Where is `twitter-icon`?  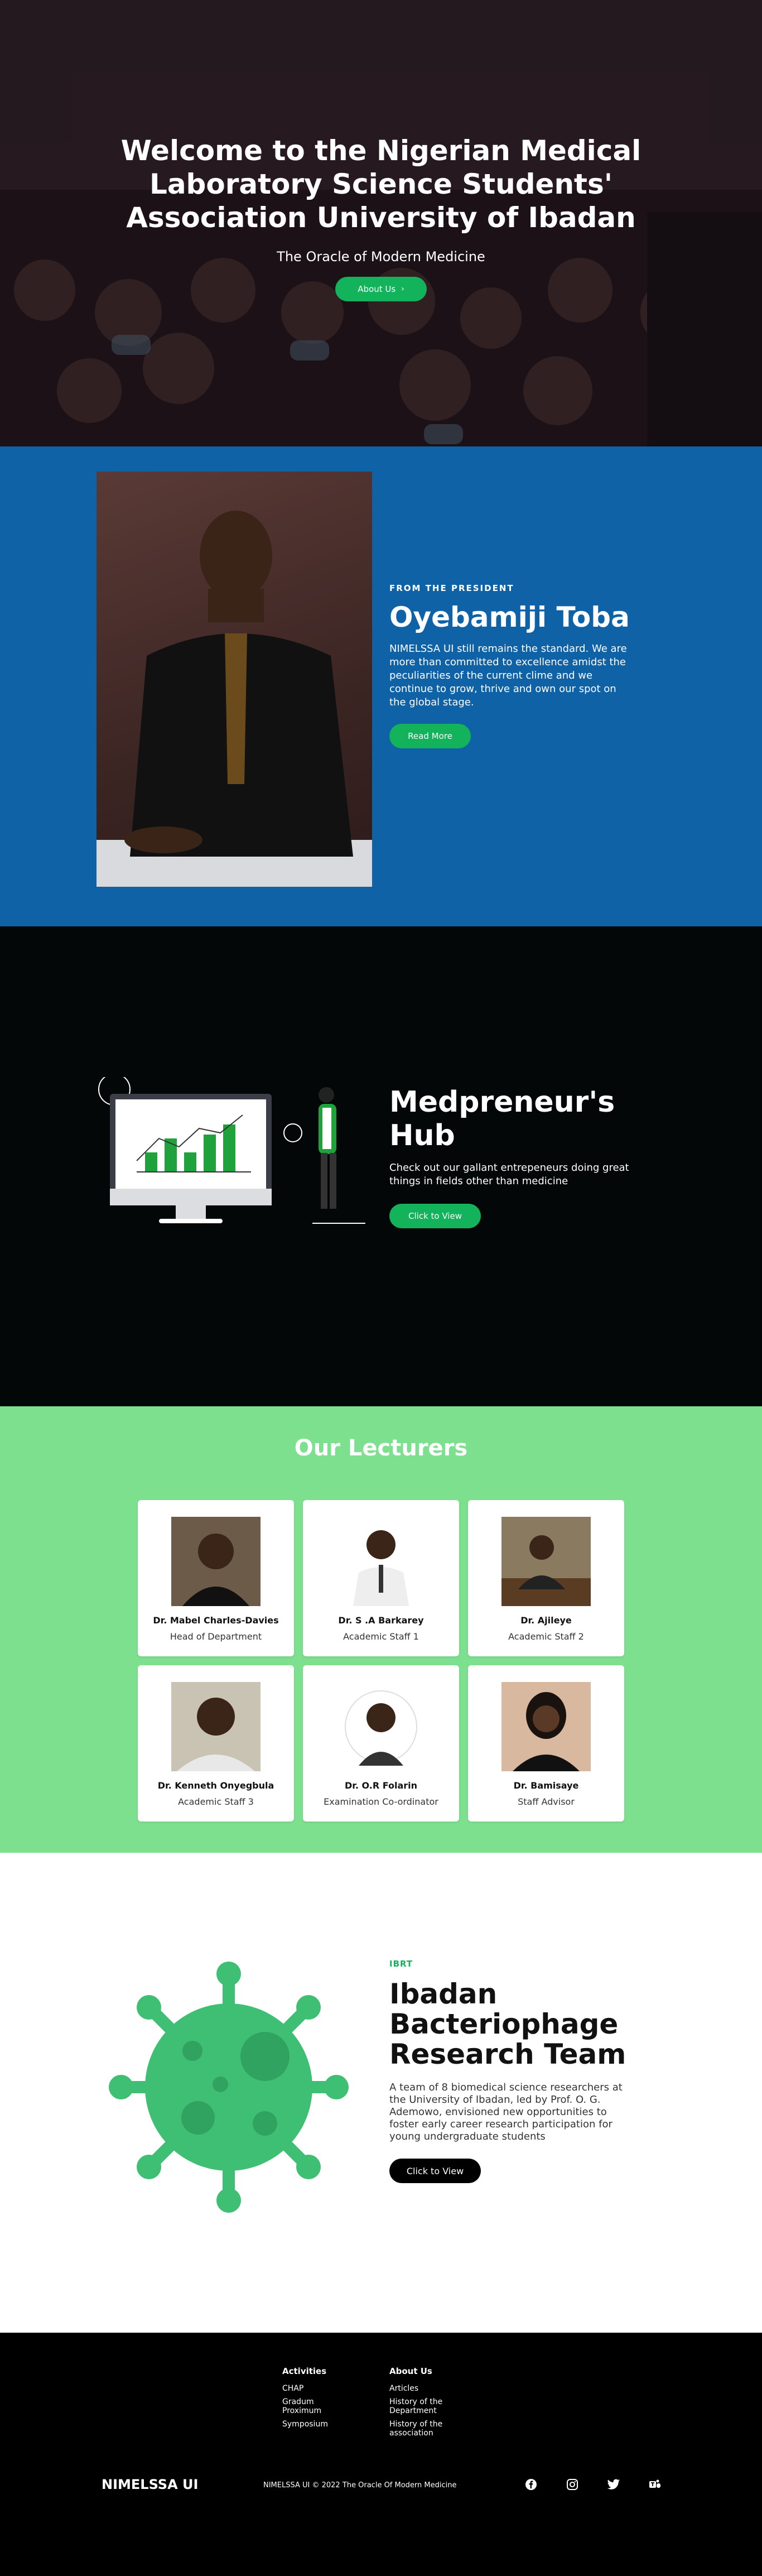
twitter-icon is located at coordinates (613, 2484).